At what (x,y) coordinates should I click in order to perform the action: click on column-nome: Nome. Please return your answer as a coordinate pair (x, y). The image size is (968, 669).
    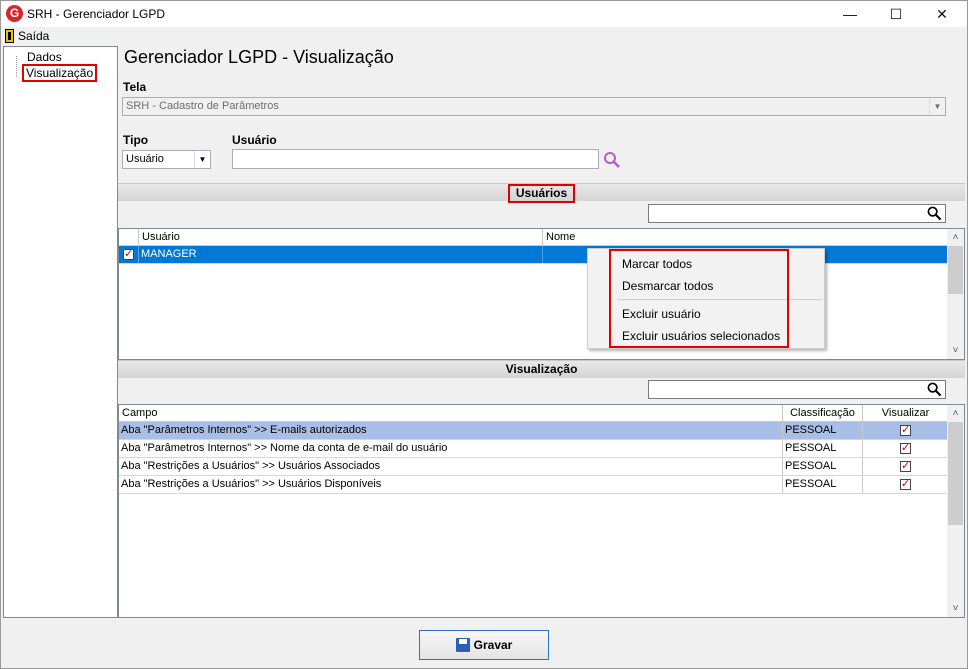
    Looking at the image, I should click on (745, 237).